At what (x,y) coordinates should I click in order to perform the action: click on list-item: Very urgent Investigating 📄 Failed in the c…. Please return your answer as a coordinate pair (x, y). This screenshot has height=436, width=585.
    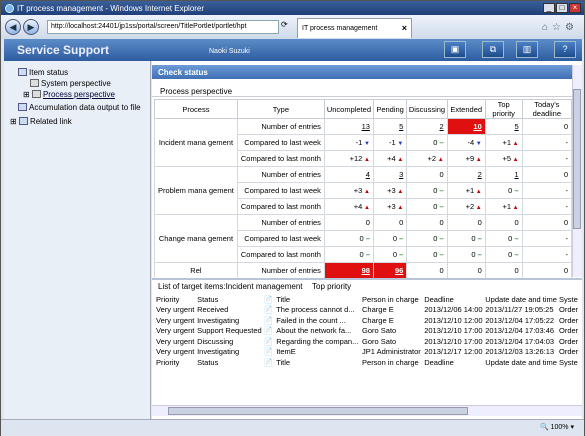
    Looking at the image, I should click on (367, 320).